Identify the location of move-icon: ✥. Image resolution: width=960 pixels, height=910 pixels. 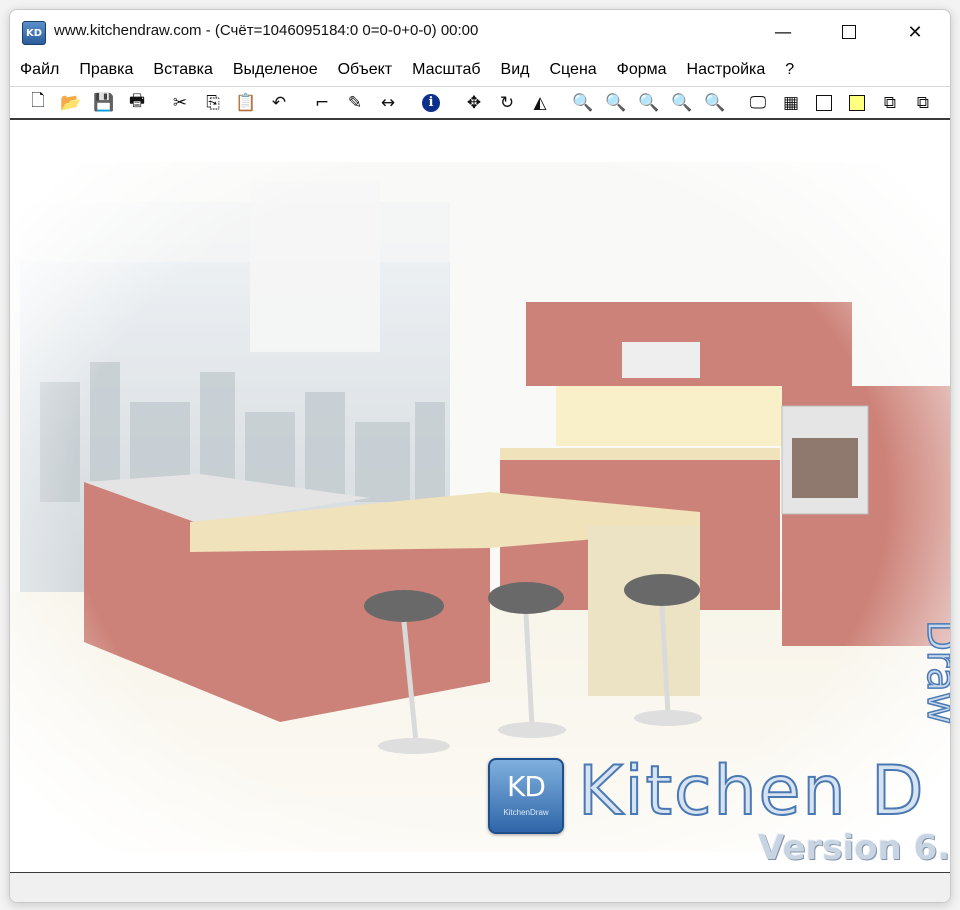
(474, 103).